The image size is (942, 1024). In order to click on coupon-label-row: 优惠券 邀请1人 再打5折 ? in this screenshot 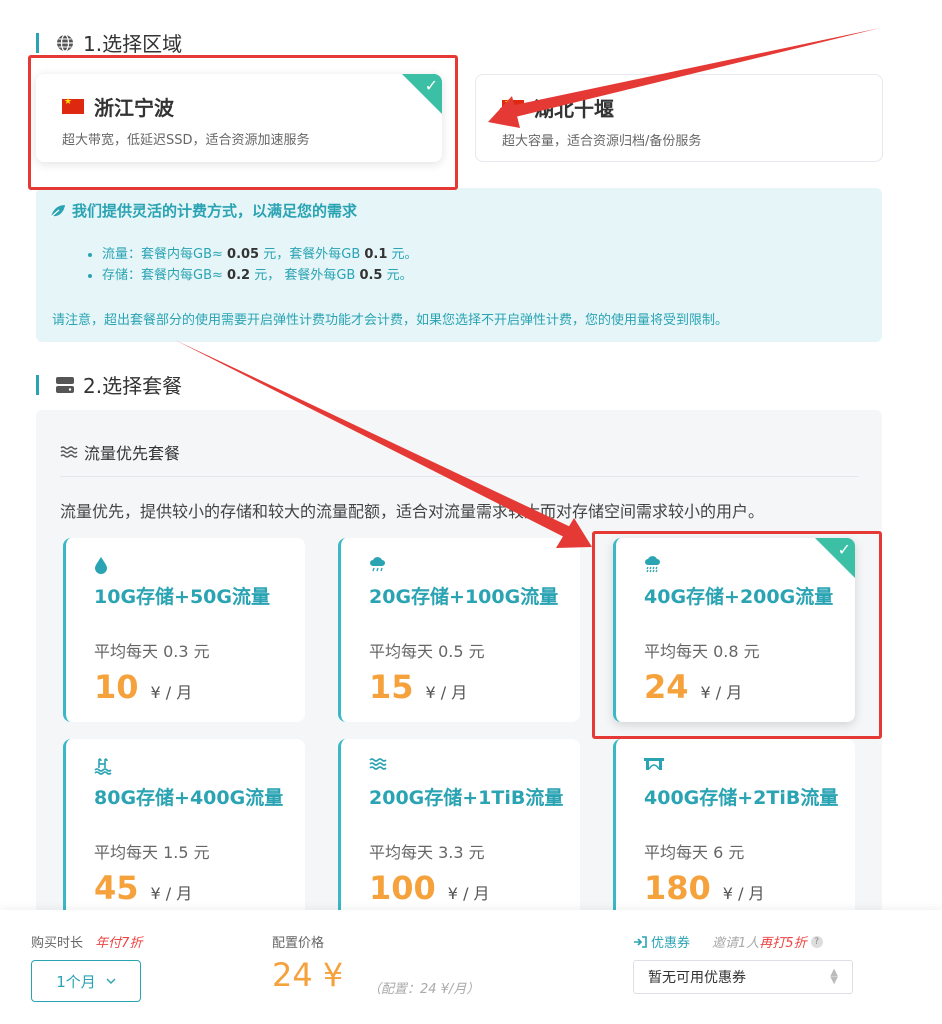, I will do `click(728, 941)`.